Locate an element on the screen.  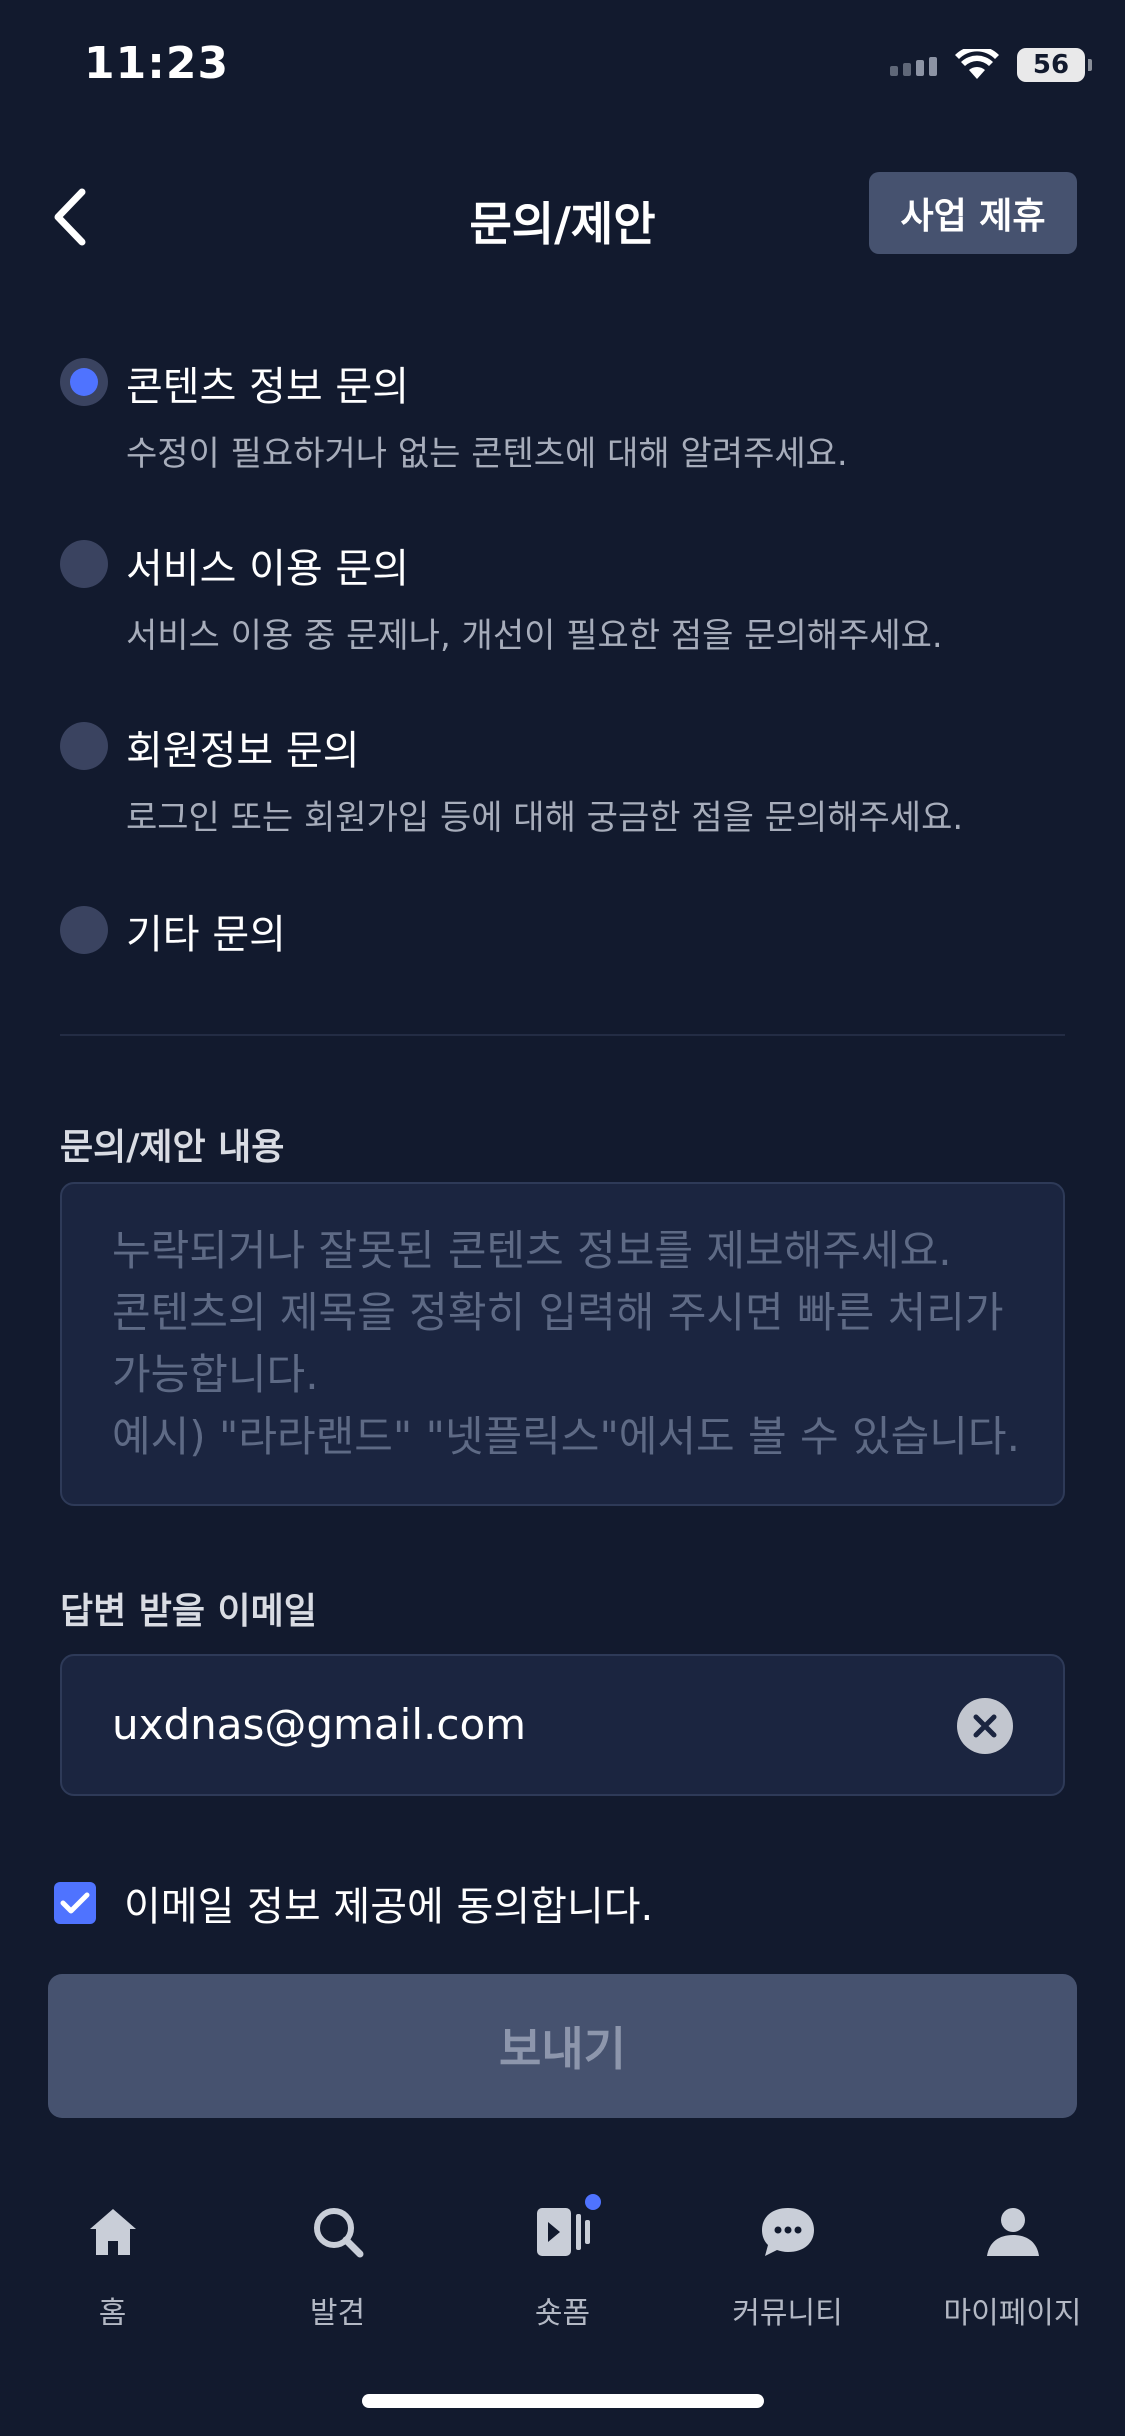
checkmark-icon is located at coordinates (75, 1903).